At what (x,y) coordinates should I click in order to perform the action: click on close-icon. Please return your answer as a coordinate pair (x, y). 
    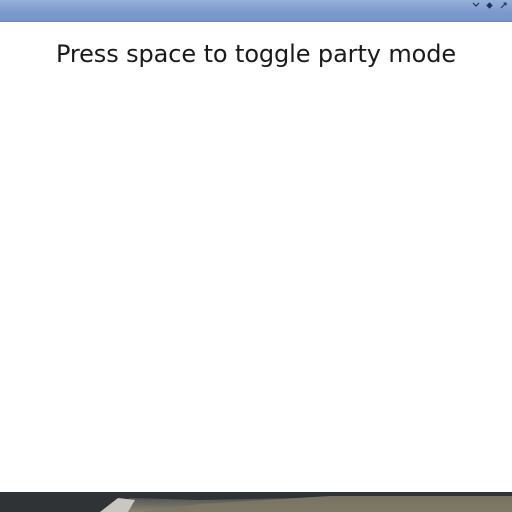
    Looking at the image, I should click on (503, 4).